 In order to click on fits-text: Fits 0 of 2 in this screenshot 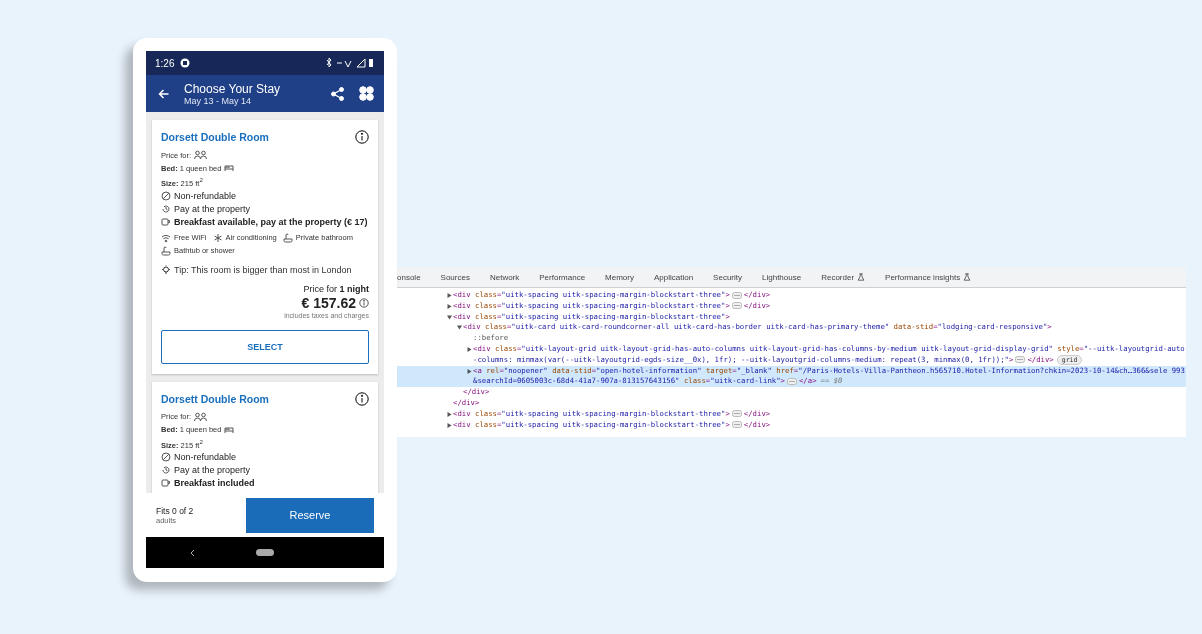, I will do `click(175, 510)`.